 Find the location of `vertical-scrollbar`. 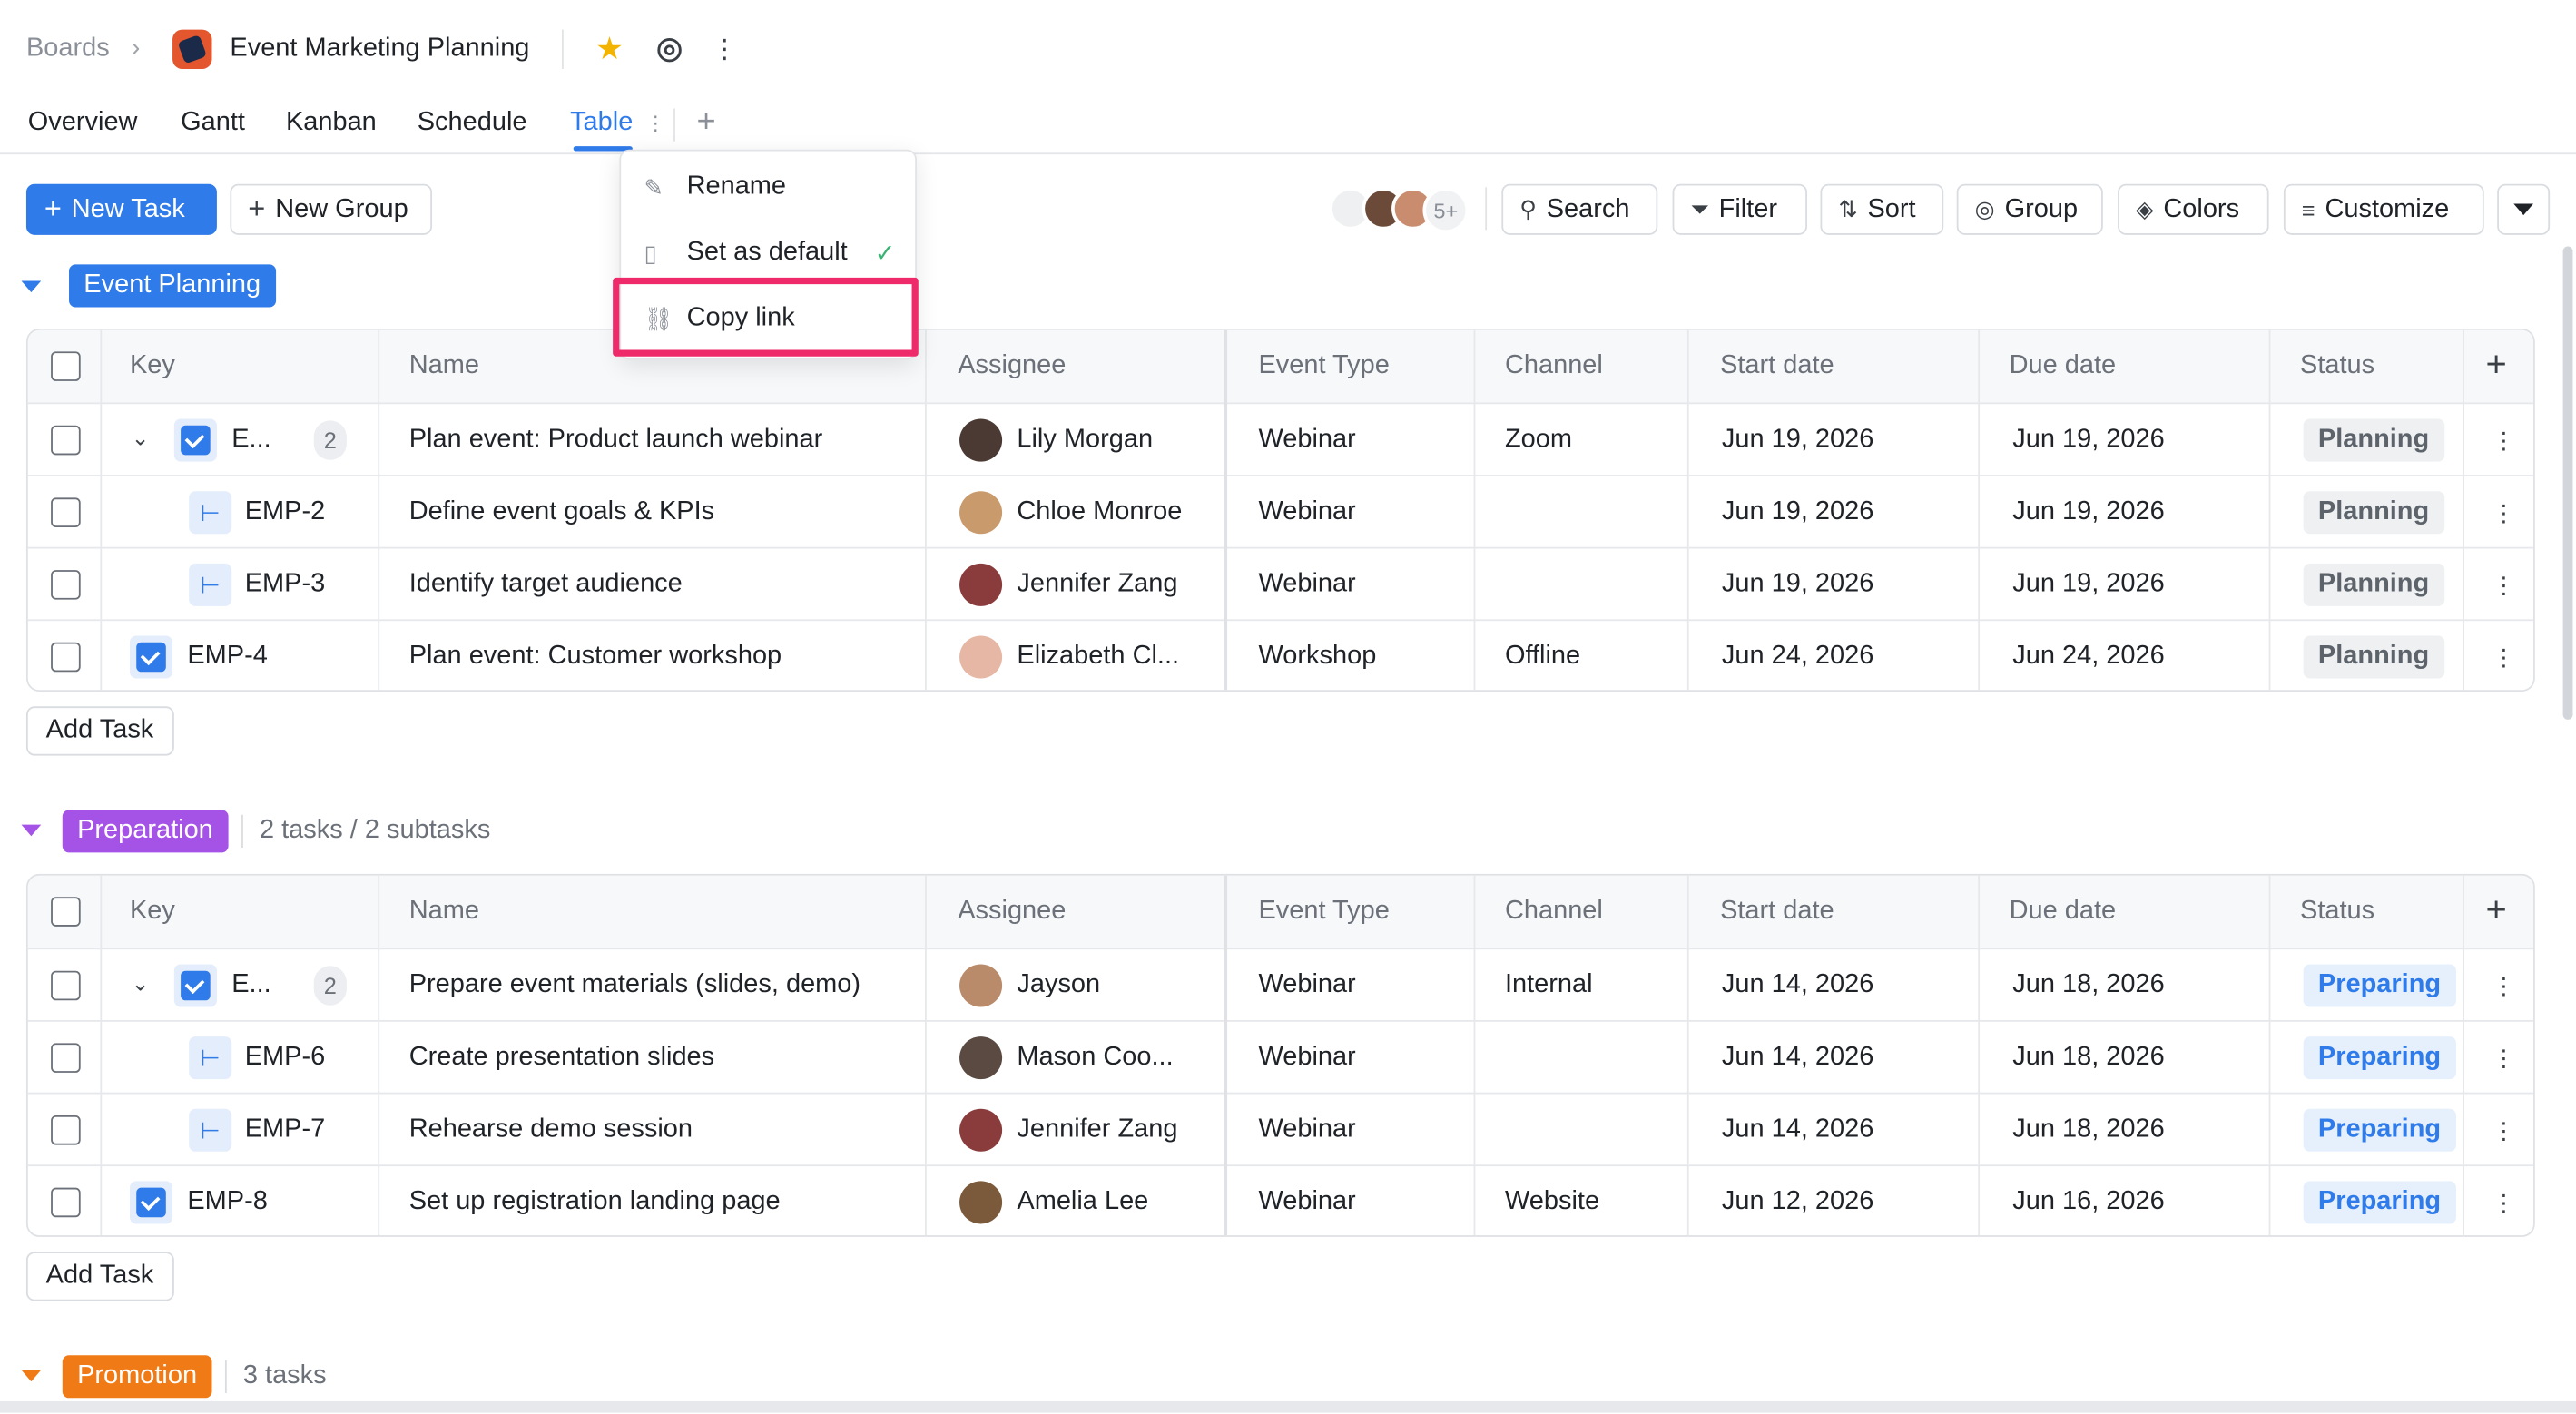

vertical-scrollbar is located at coordinates (2567, 483).